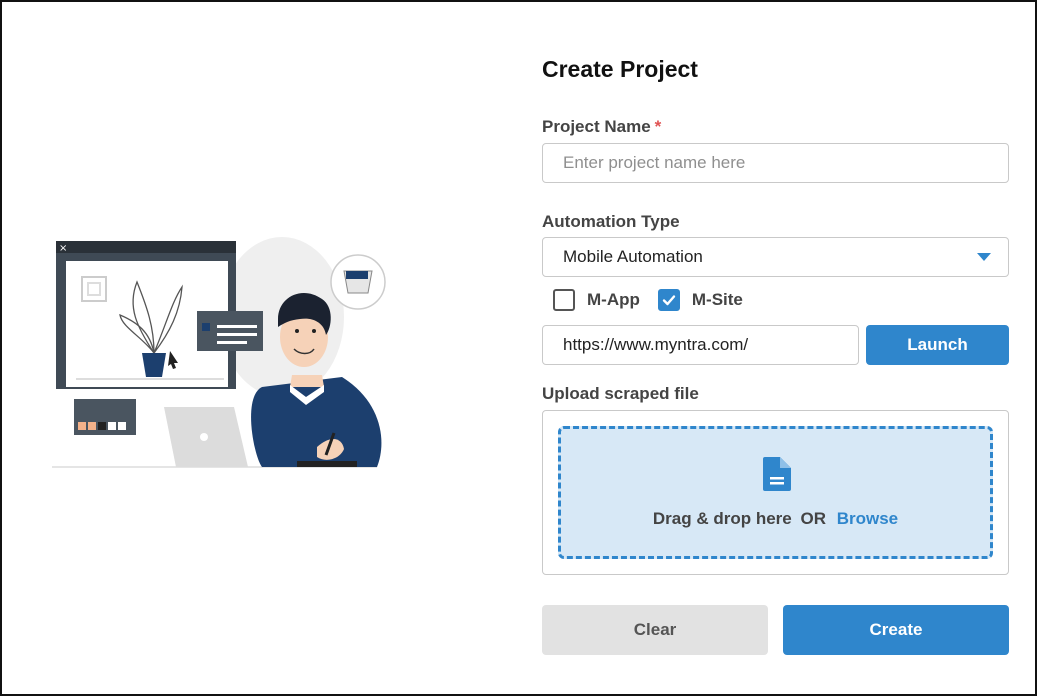  I want to click on m-site-checkbox: M-Site, so click(700, 300).